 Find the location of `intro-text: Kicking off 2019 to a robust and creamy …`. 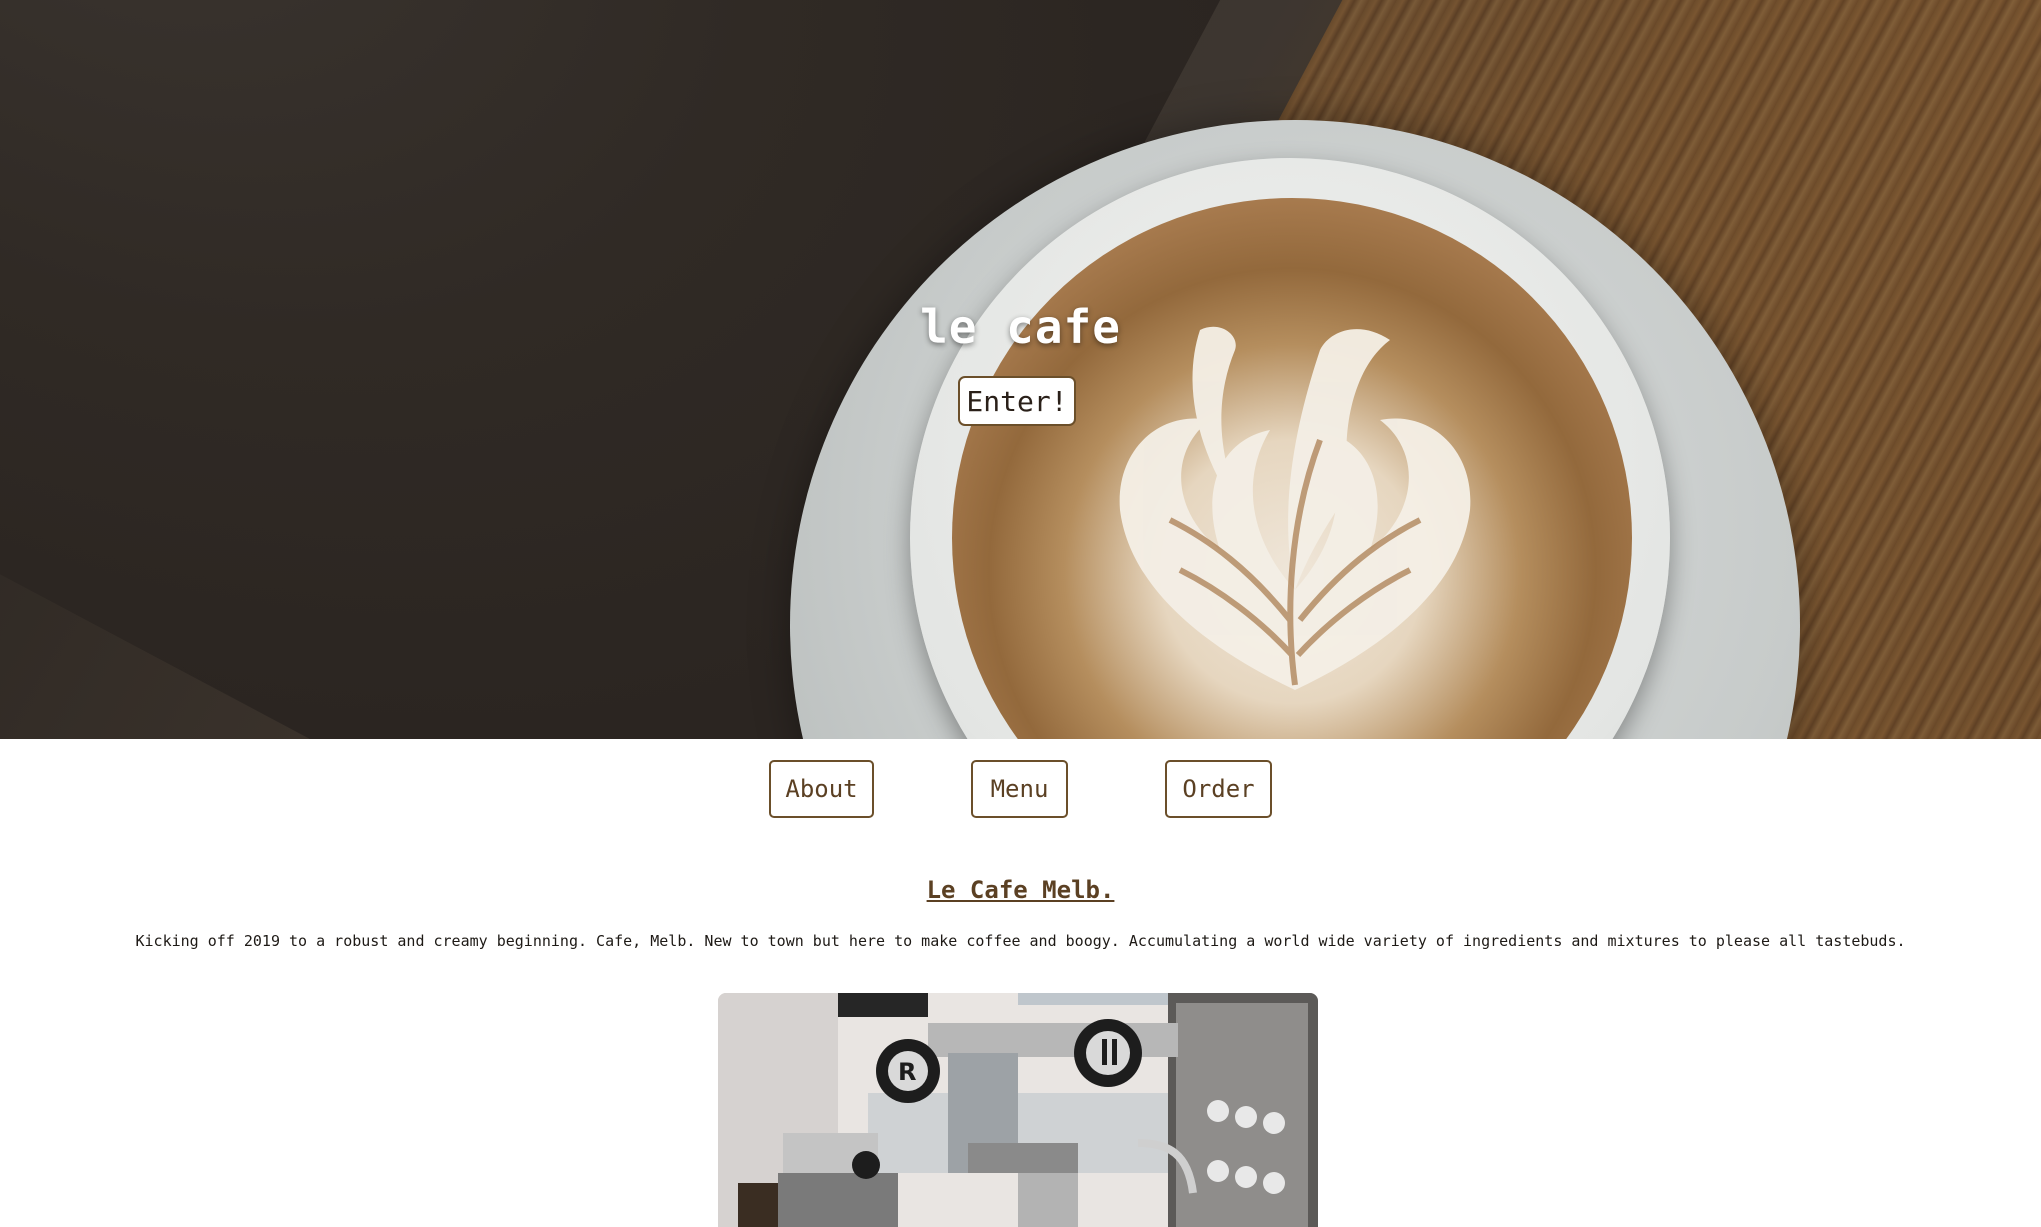

intro-text: Kicking off 2019 to a robust and creamy … is located at coordinates (1020, 941).